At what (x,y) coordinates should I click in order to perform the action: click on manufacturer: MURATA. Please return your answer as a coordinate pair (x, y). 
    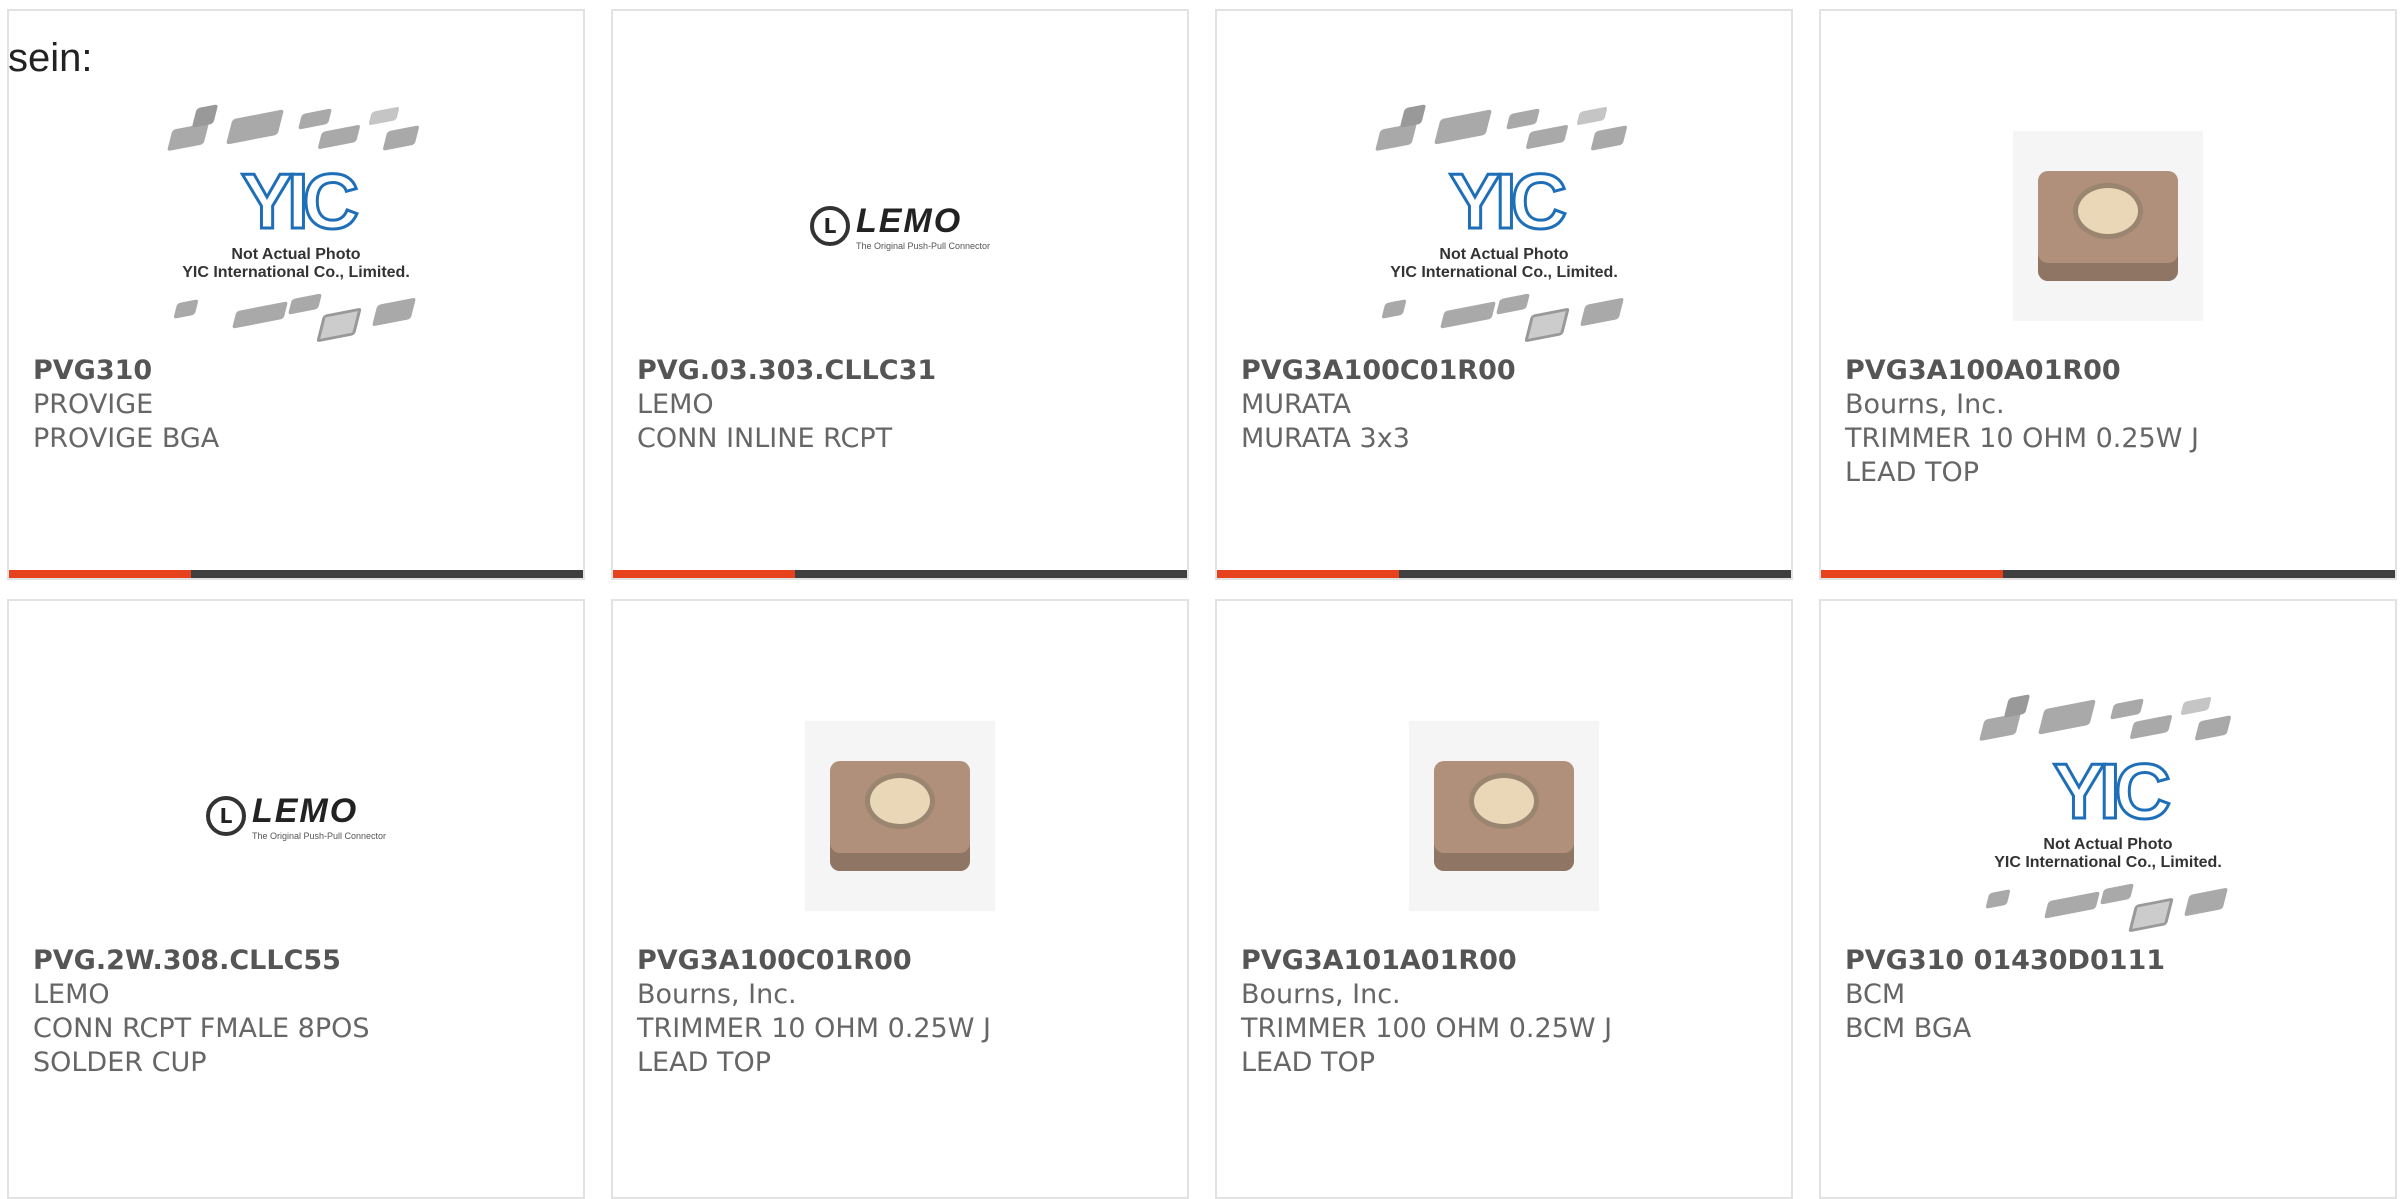
    Looking at the image, I should click on (1296, 404).